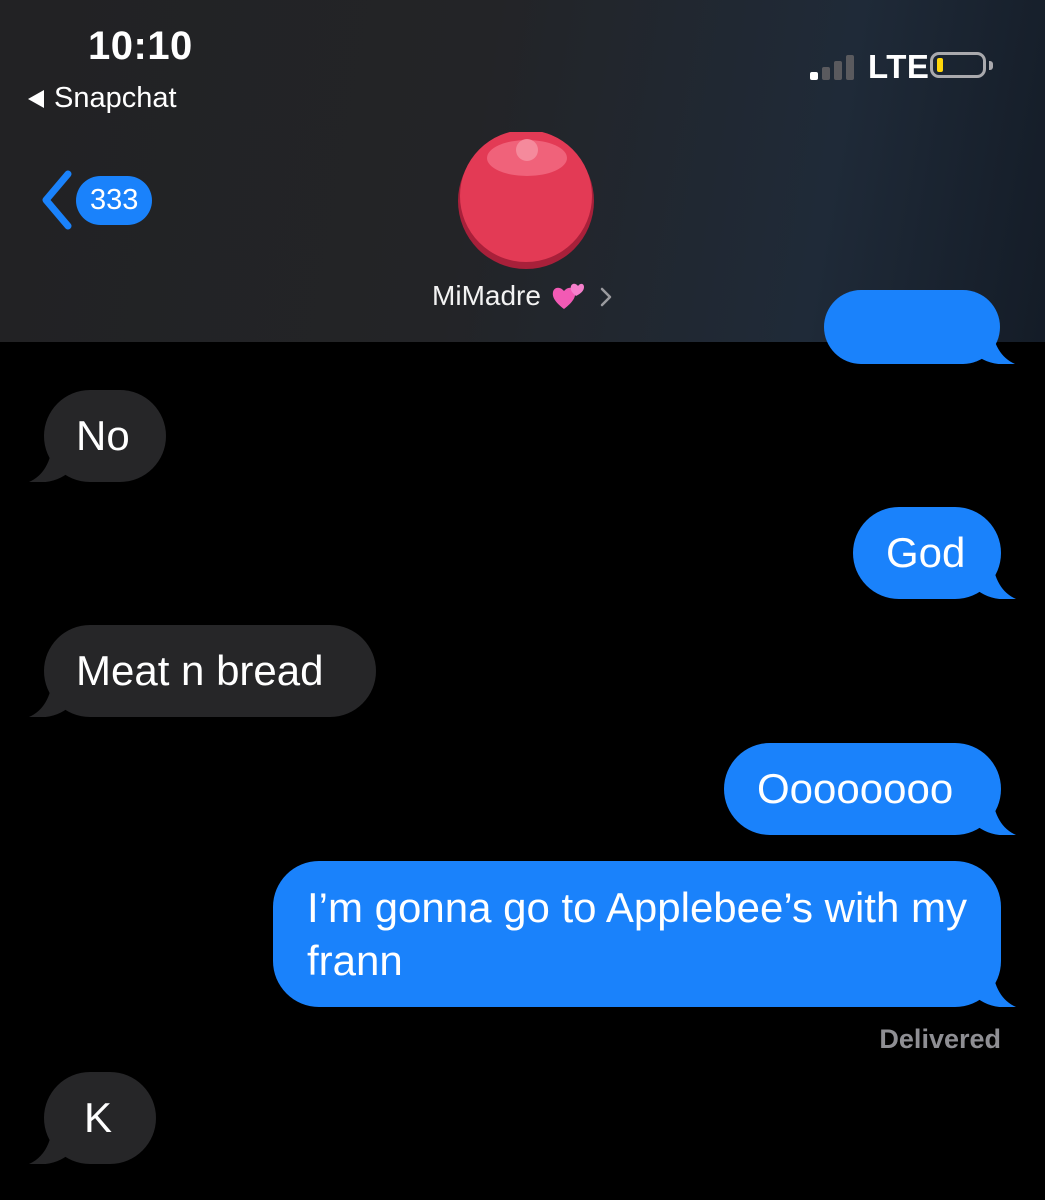 This screenshot has height=1200, width=1045. I want to click on unread-count-badge: 333, so click(114, 200).